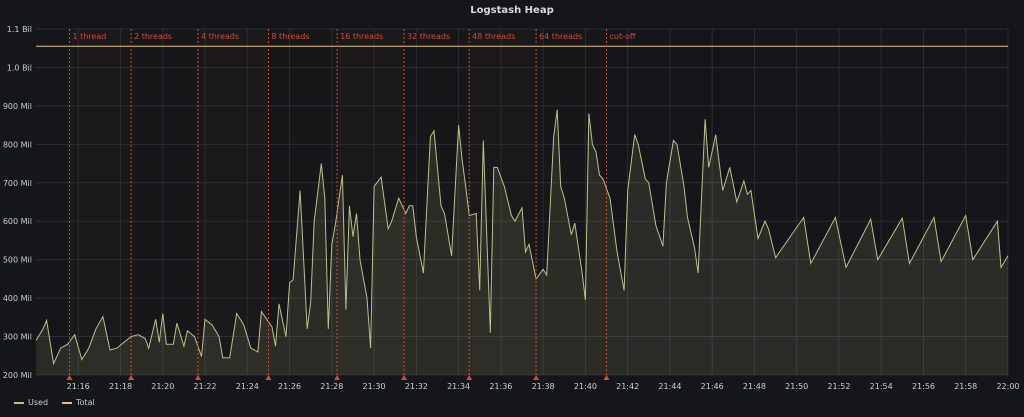 Image resolution: width=1024 pixels, height=417 pixels. Describe the element at coordinates (374, 386) in the screenshot. I see `x-tick-label: 21:30` at that location.